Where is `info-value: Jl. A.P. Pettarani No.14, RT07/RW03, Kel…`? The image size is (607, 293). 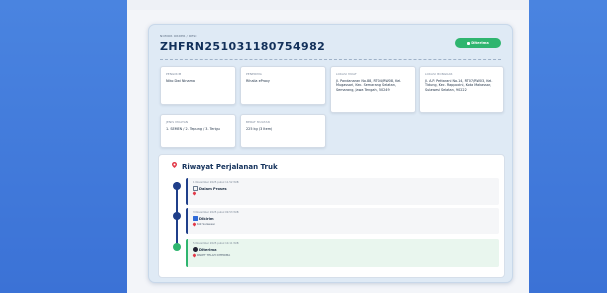
info-value: Jl. A.P. Pettarani No.14, RT07/RW03, Kel… is located at coordinates (459, 85).